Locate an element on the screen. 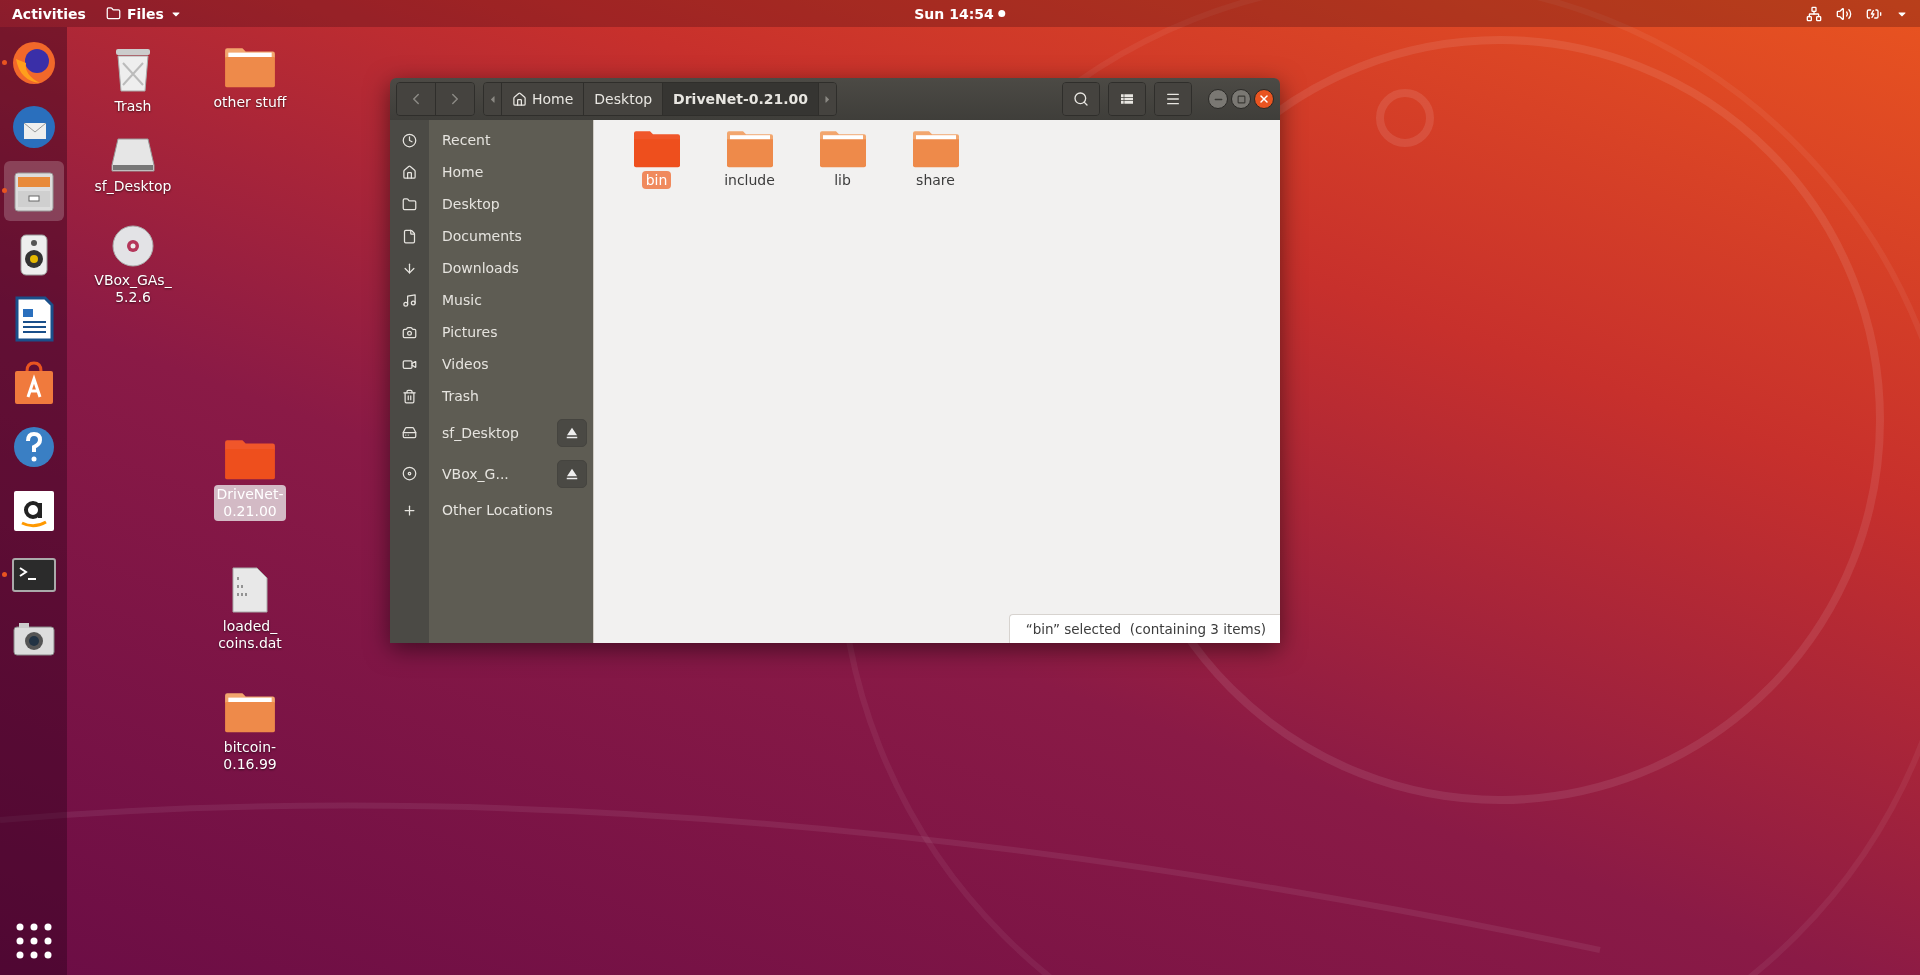 The width and height of the screenshot is (1920, 975). binary-file-icon is located at coordinates (250, 590).